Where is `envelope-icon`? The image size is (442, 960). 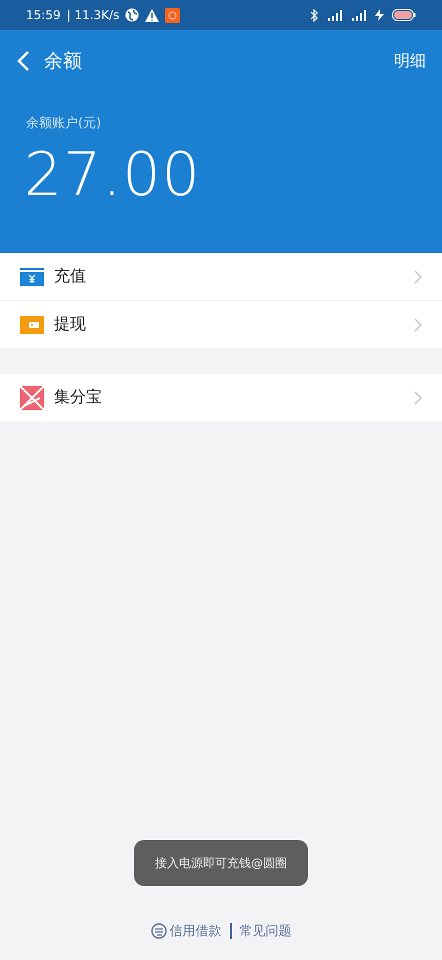
envelope-icon is located at coordinates (32, 398).